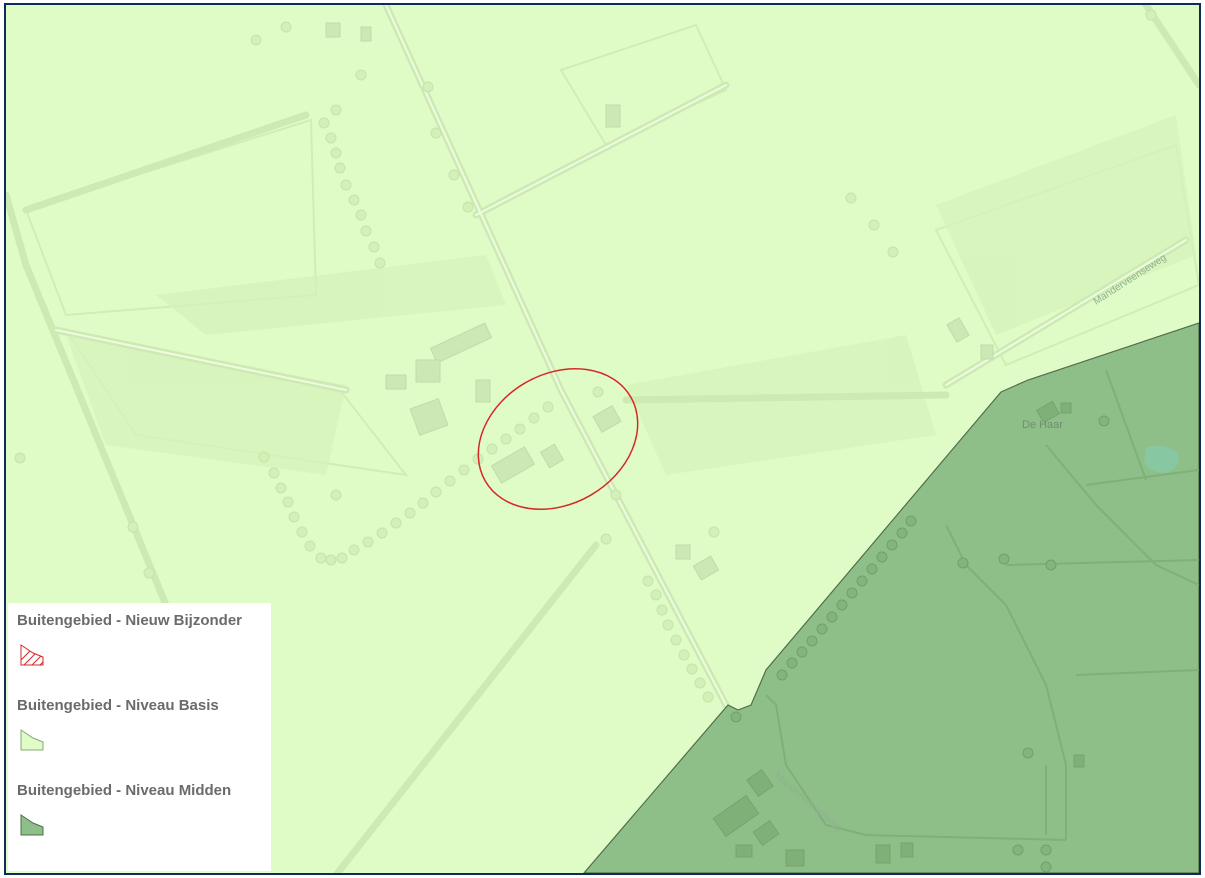  I want to click on hatched-polygon-icon, so click(32, 655).